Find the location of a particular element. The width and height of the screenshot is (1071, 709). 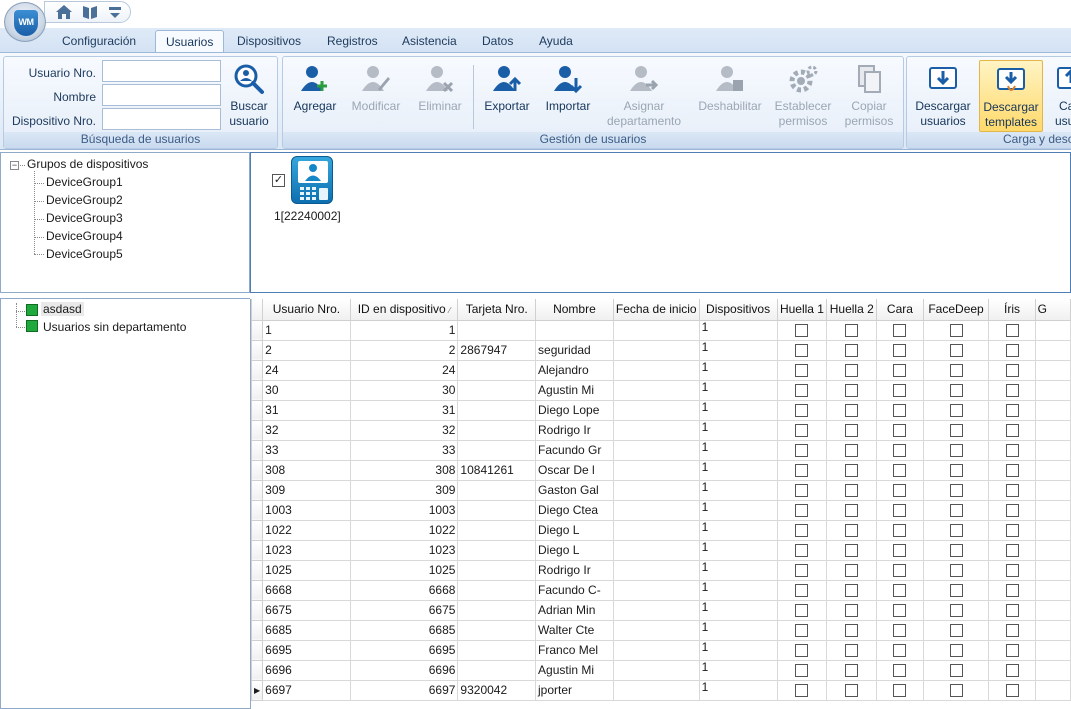

cell-nombre: Diego L is located at coordinates (574, 530).